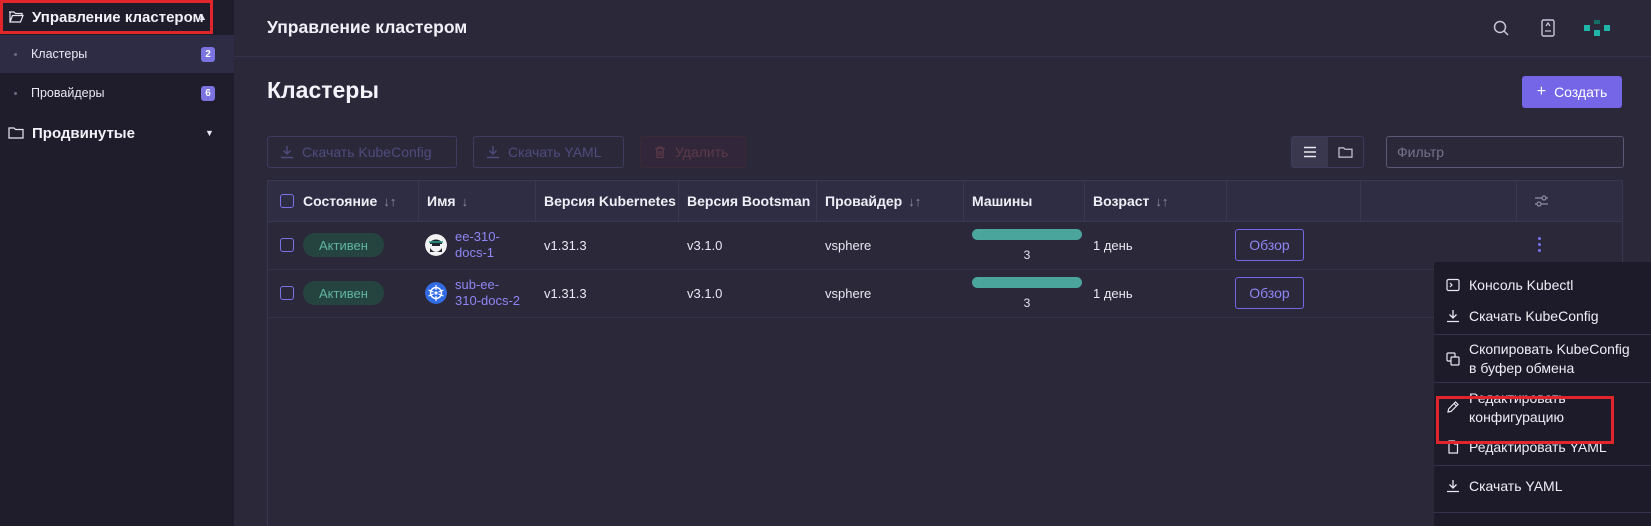  I want to click on count-badge: 6, so click(208, 93).